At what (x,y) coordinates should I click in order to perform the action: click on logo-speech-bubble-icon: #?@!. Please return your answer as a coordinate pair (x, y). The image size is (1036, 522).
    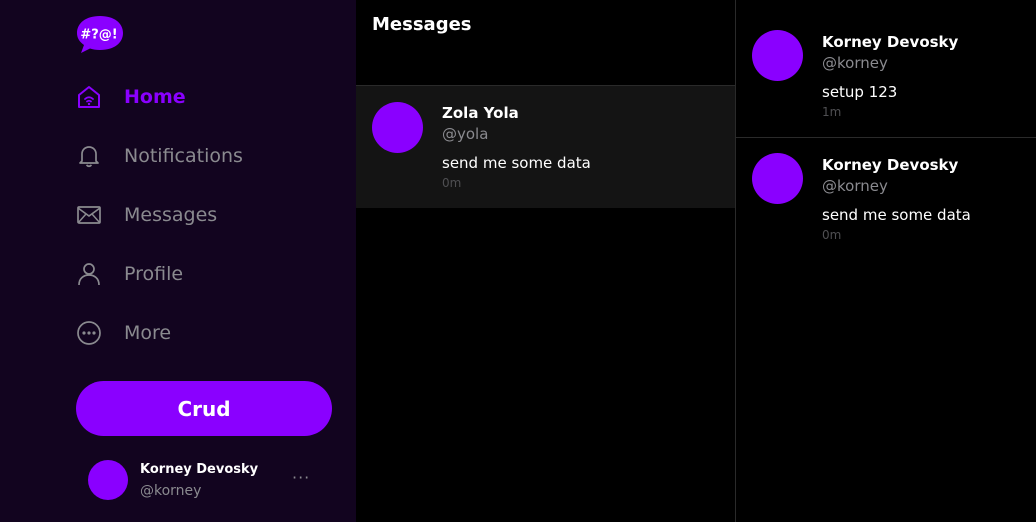
    Looking at the image, I should click on (100, 34).